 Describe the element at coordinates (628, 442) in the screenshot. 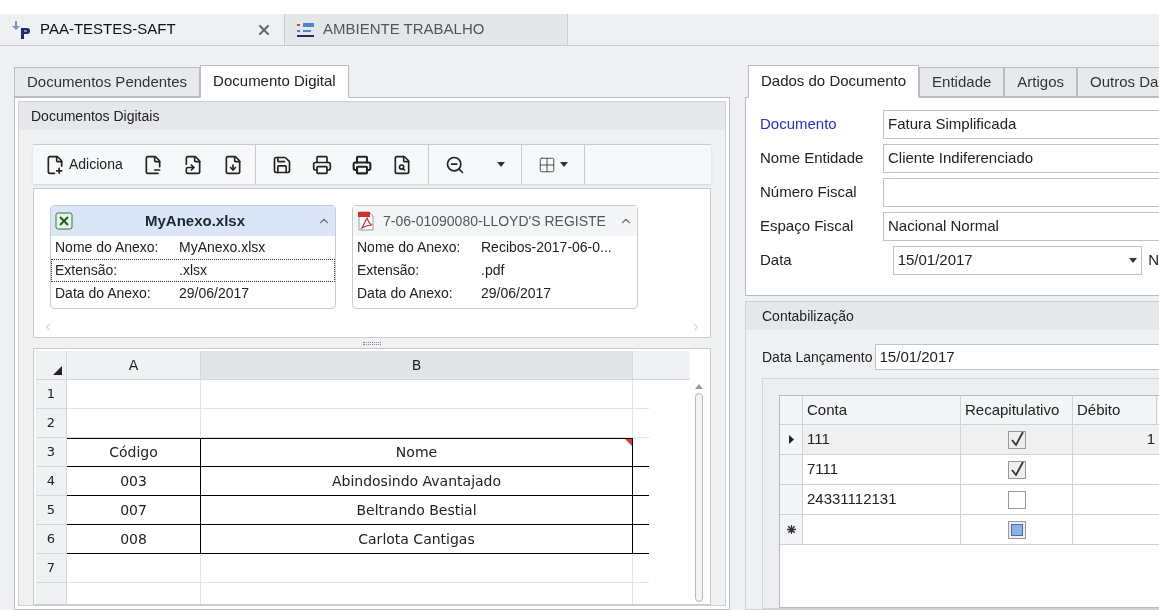

I see `comment-marker-icon` at that location.